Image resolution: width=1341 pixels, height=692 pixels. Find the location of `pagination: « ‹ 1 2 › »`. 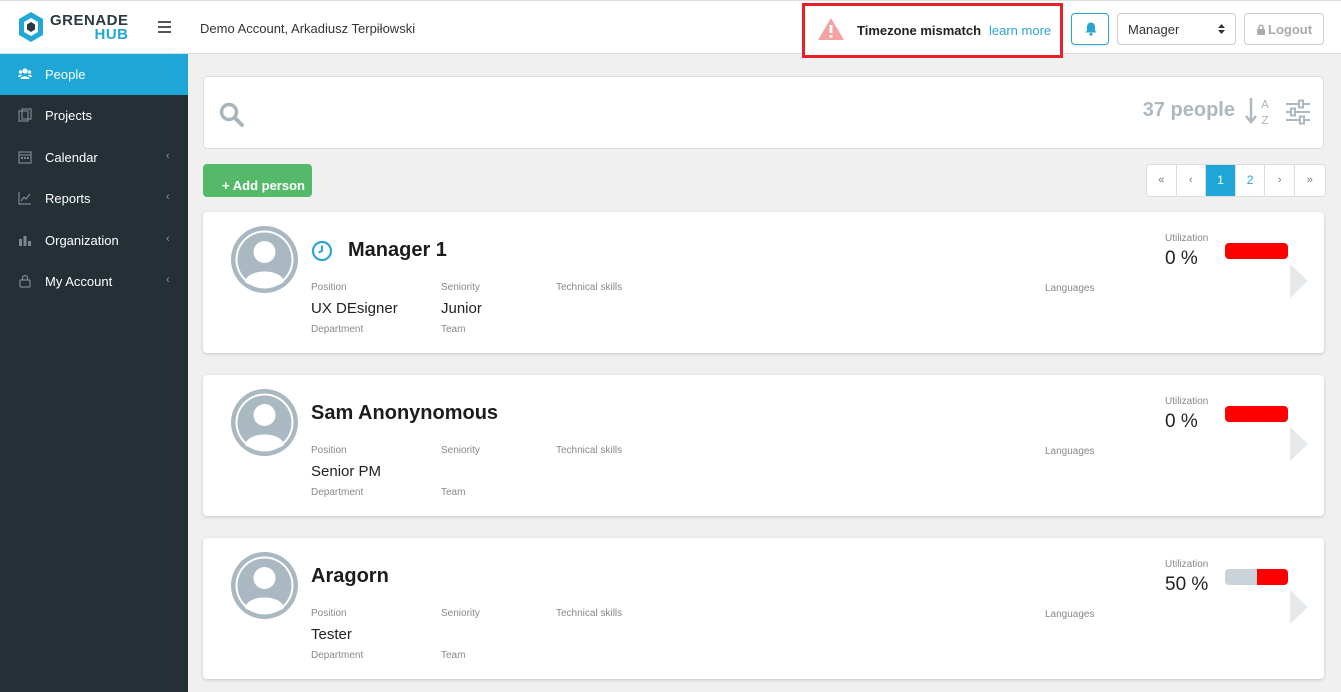

pagination: « ‹ 1 2 › » is located at coordinates (1236, 180).